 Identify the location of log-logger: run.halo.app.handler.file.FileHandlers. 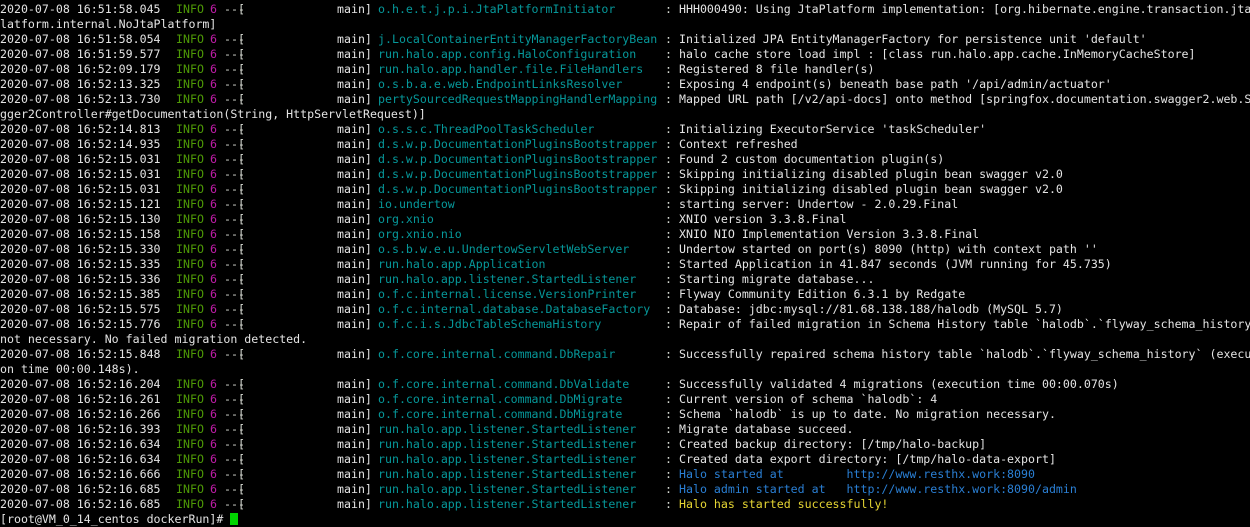
(511, 69).